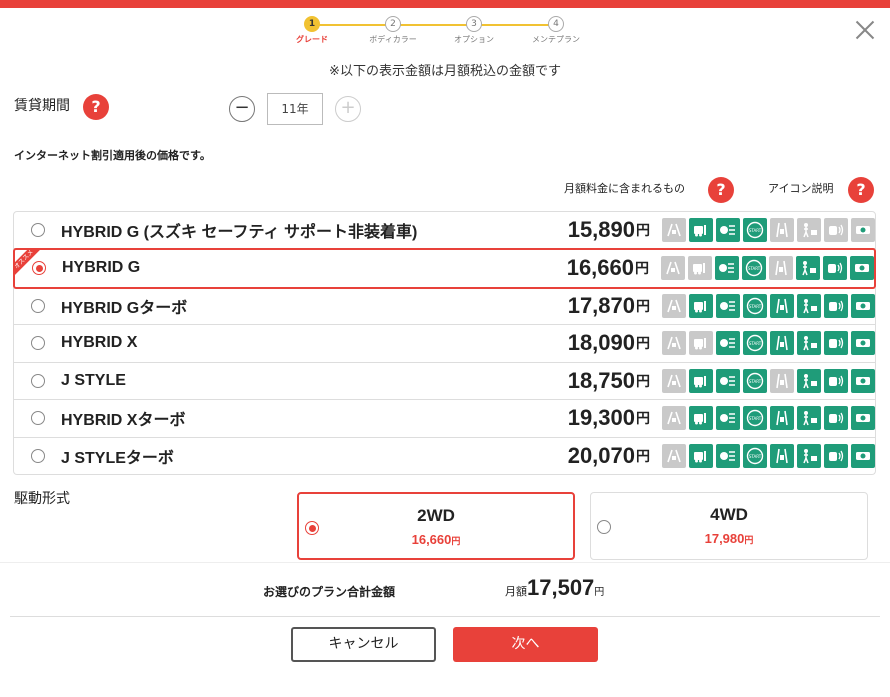 The height and width of the screenshot is (697, 890). I want to click on icon-explanation-label: アイコン説明, so click(801, 188).